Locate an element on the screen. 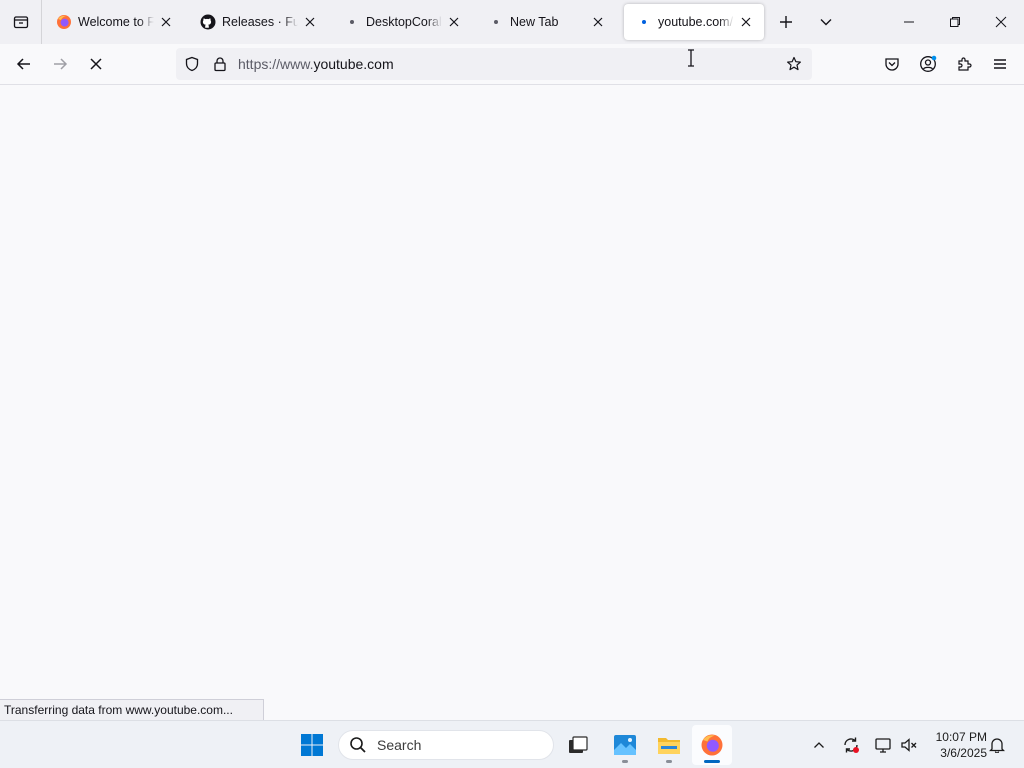  account-icon is located at coordinates (928, 63).